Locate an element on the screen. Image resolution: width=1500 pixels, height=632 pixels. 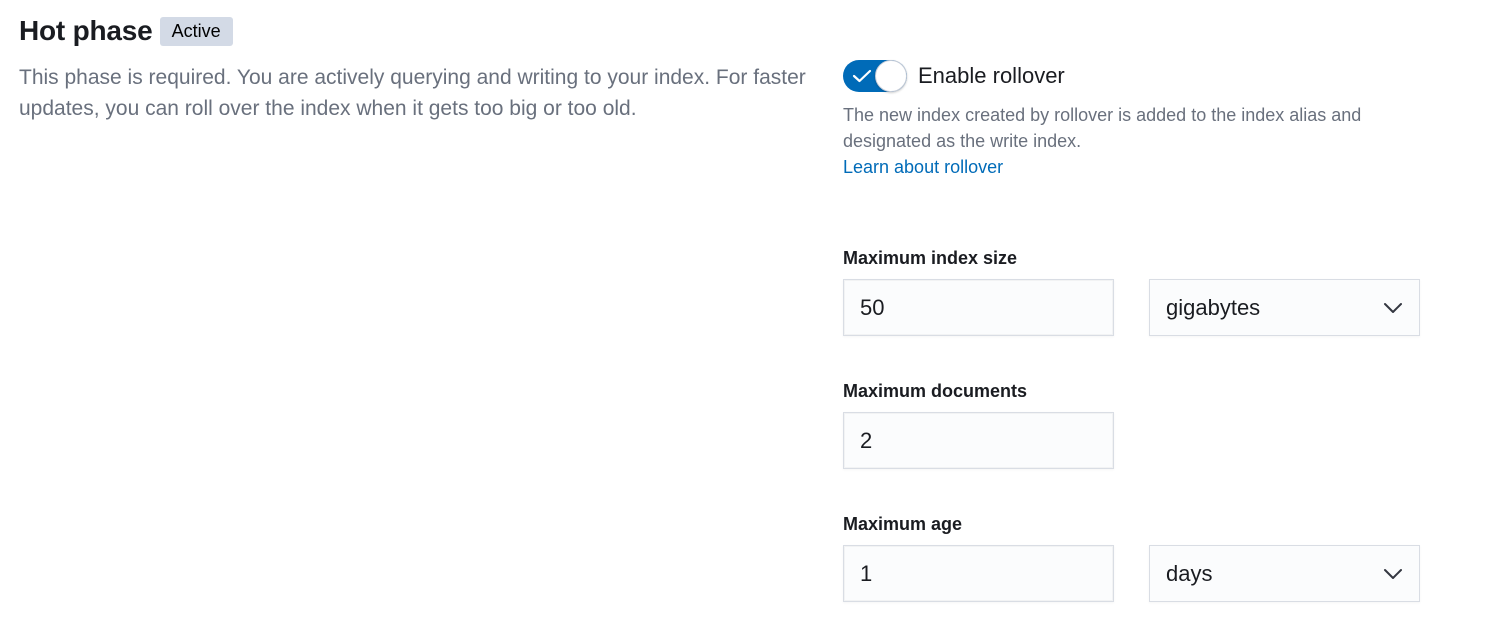
rollover-switch-row: Enable rollover is located at coordinates (954, 76).